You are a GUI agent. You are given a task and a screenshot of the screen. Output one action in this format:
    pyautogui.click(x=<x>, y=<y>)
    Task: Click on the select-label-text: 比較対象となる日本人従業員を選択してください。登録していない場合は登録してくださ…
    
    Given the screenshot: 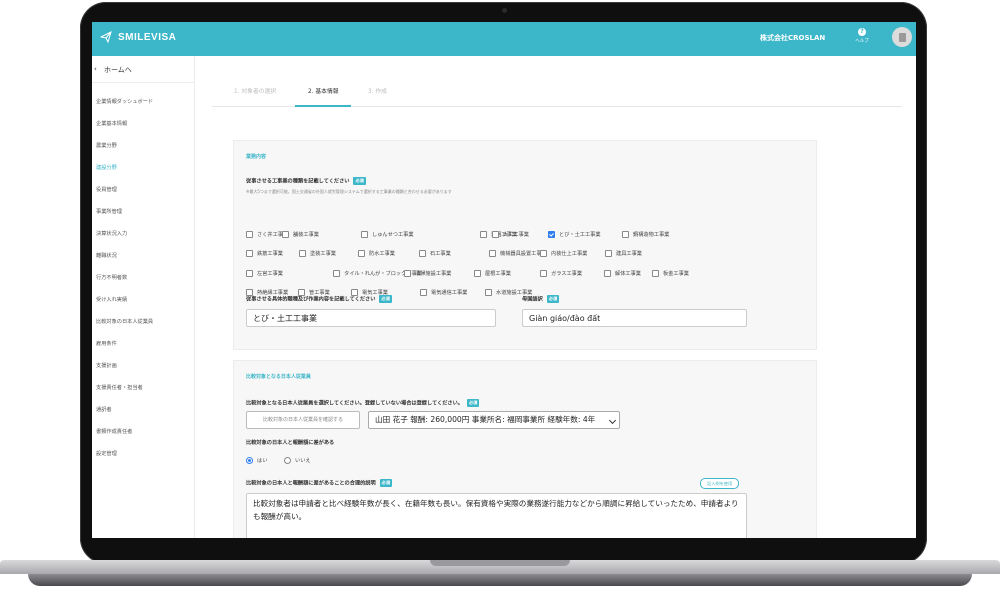 What is the action you would take?
    pyautogui.click(x=354, y=403)
    